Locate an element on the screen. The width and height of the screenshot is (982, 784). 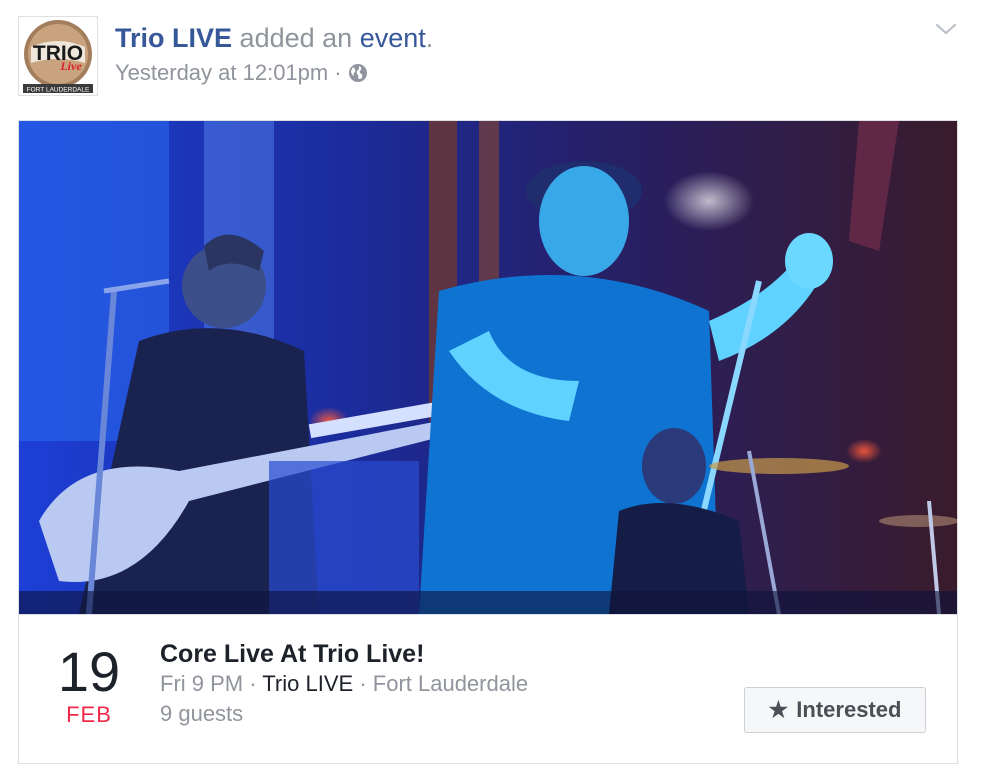
globe-icon is located at coordinates (358, 73).